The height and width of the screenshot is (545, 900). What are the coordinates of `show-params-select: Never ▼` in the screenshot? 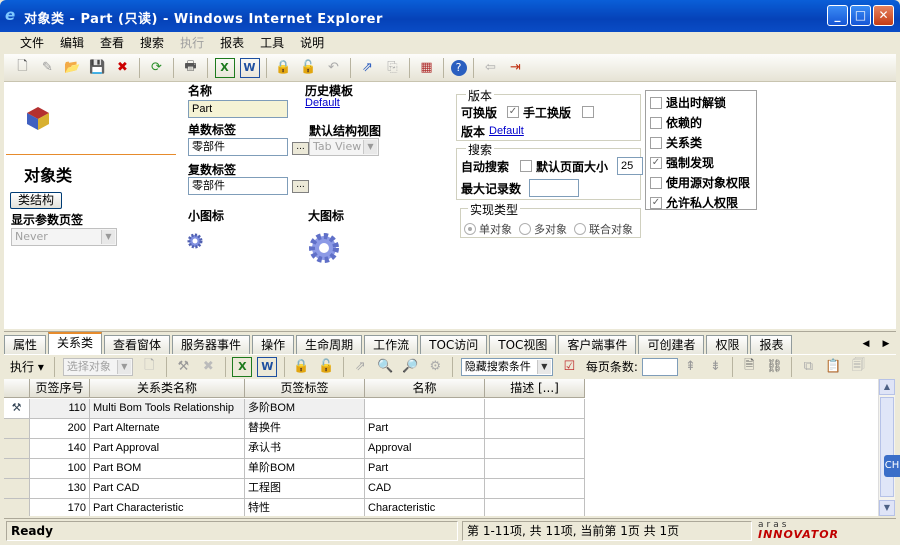 It's located at (64, 237).